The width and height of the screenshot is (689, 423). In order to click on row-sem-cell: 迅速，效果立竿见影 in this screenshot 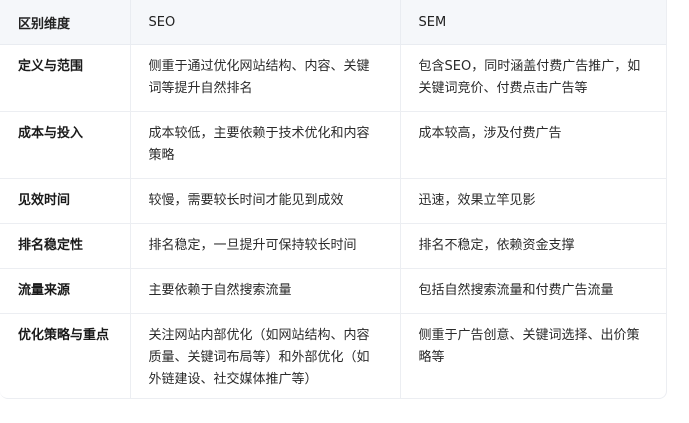, I will do `click(533, 201)`.